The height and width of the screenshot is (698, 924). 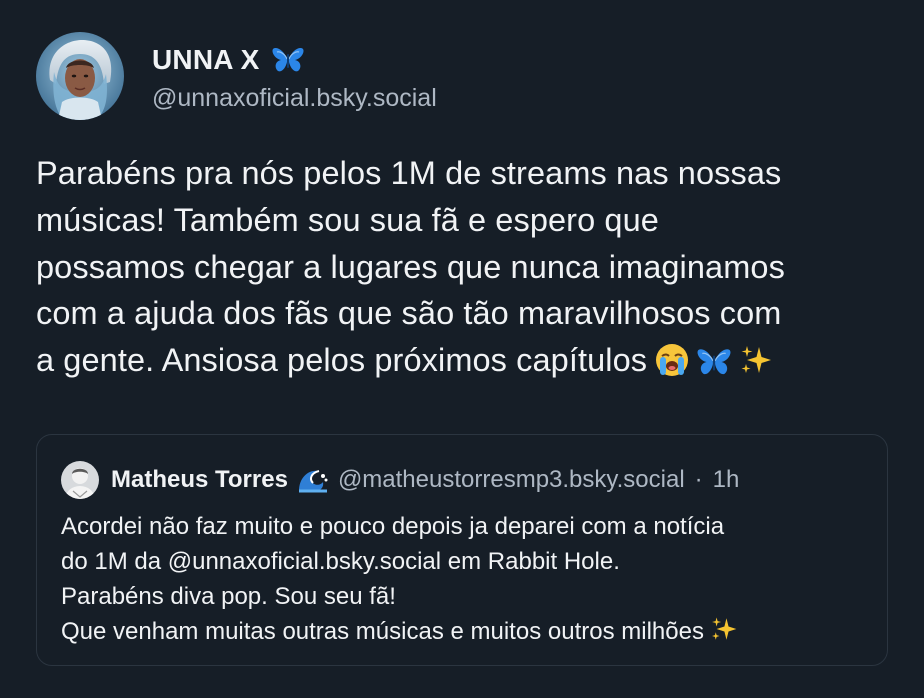 What do you see at coordinates (511, 480) in the screenshot?
I see `quoted-author-handle: @matheustorresmp3.bsky.social` at bounding box center [511, 480].